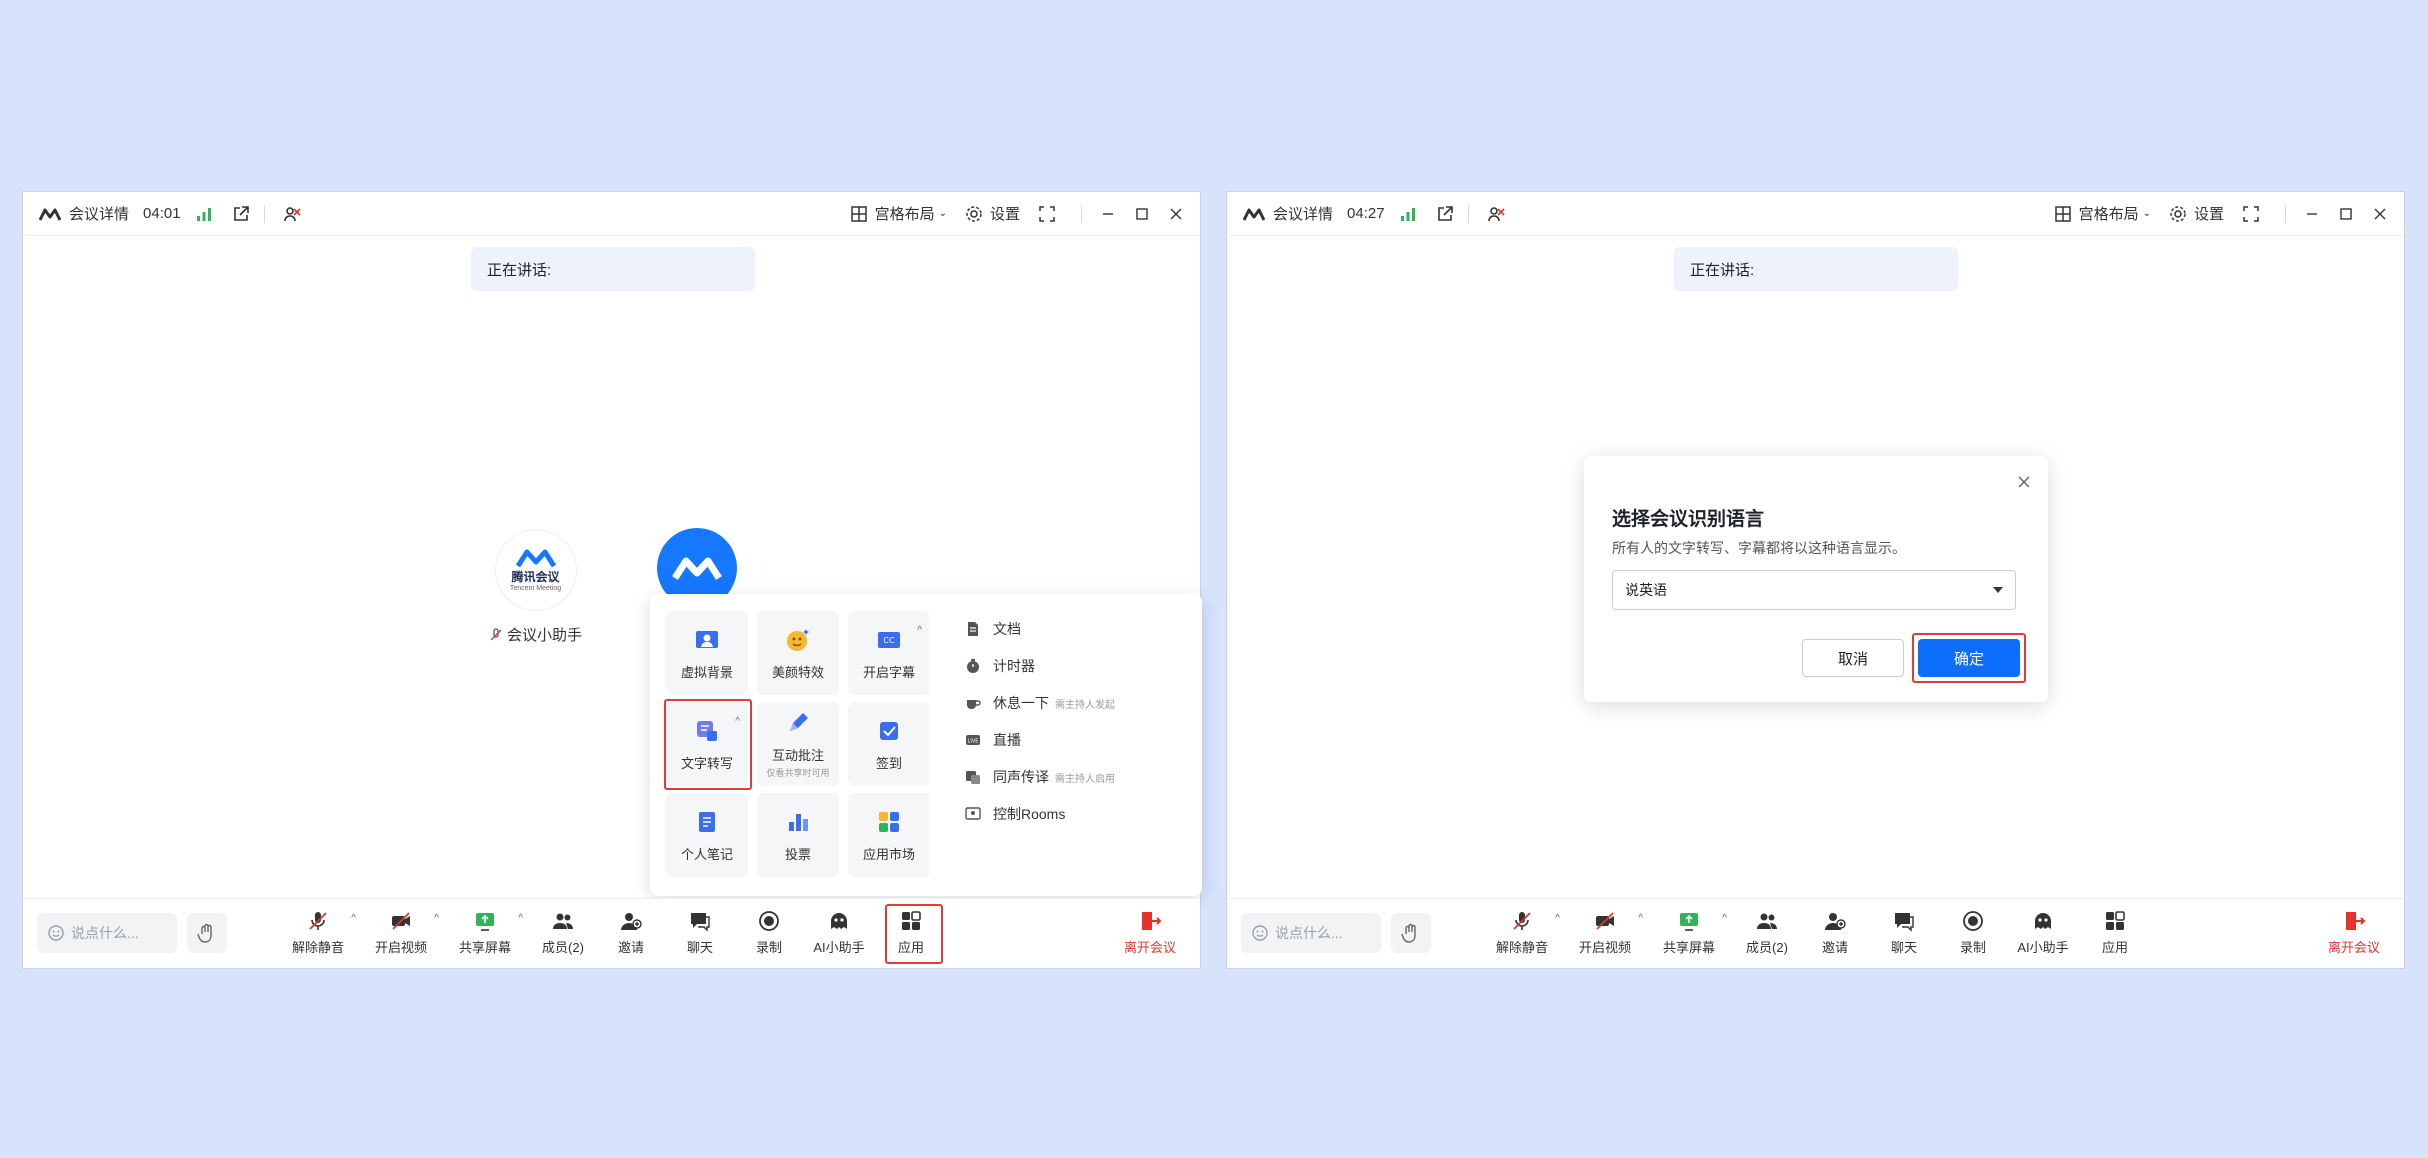 This screenshot has width=2428, height=1158. I want to click on menu-item-control-rooms: 控制Rooms, so click(1015, 814).